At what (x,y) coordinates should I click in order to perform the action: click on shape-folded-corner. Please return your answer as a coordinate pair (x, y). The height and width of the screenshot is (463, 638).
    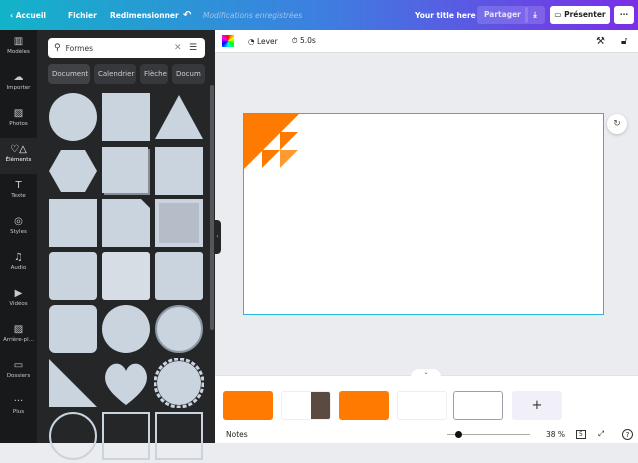
    Looking at the image, I should click on (126, 223).